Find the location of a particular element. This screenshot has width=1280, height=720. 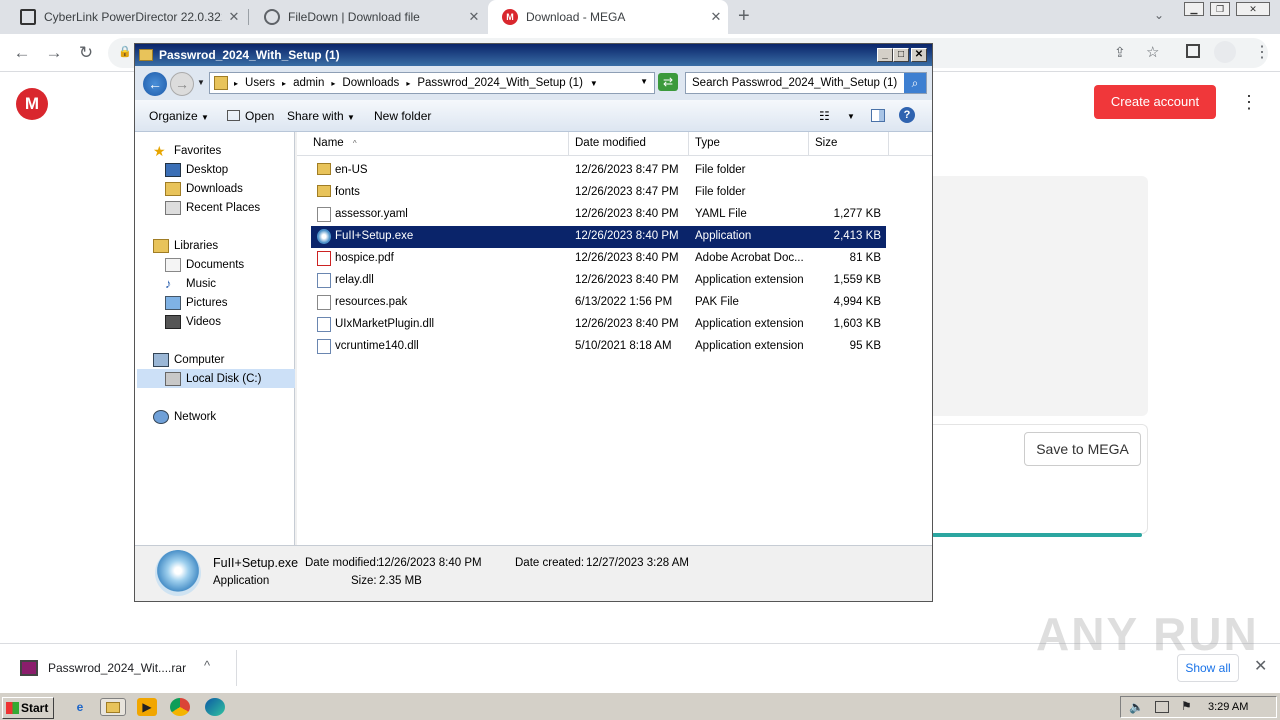

volume-icon: 🔈 is located at coordinates (1136, 707).